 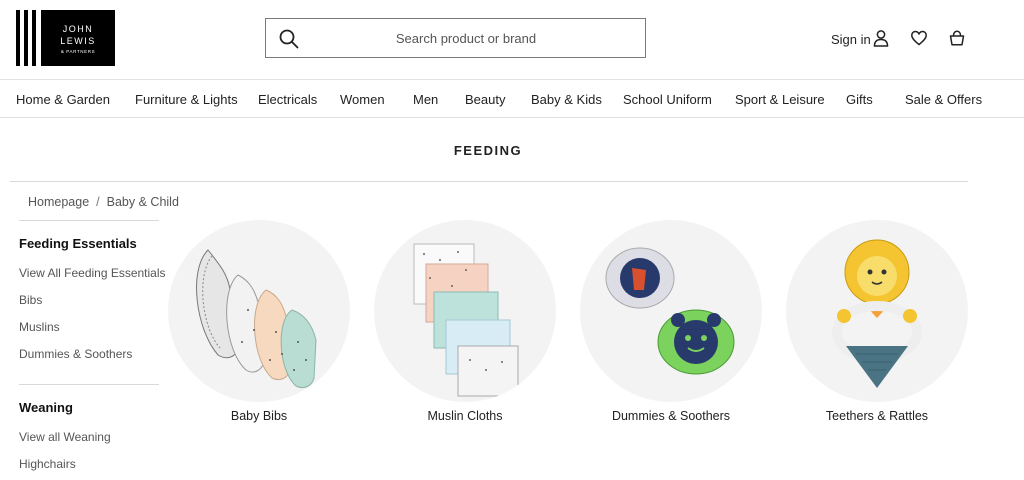 I want to click on logo-text-john: JOHN, so click(x=78, y=28).